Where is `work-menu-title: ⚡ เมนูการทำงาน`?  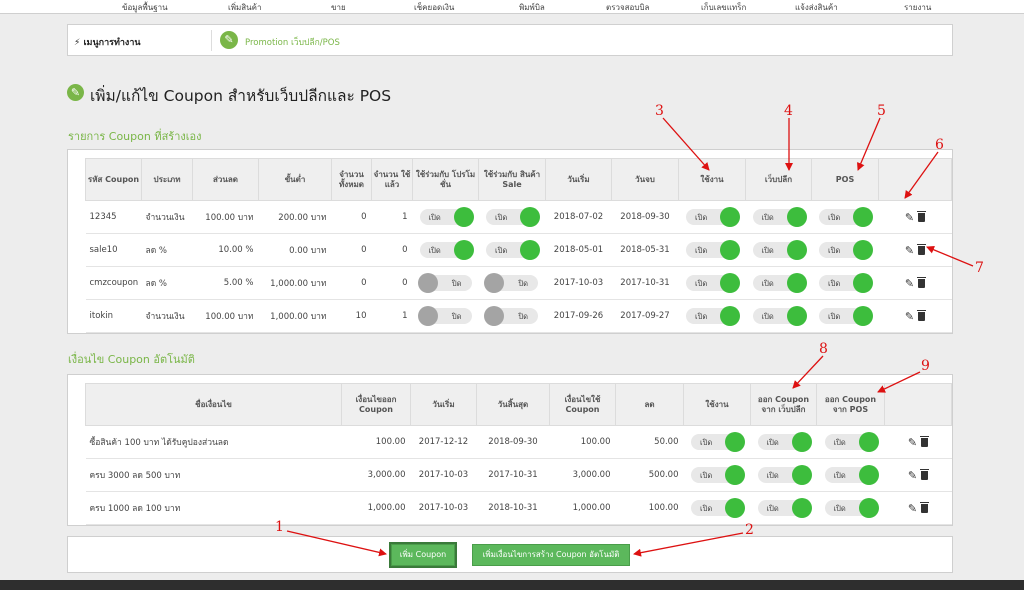 work-menu-title: ⚡ เมนูการทำงาน is located at coordinates (107, 43).